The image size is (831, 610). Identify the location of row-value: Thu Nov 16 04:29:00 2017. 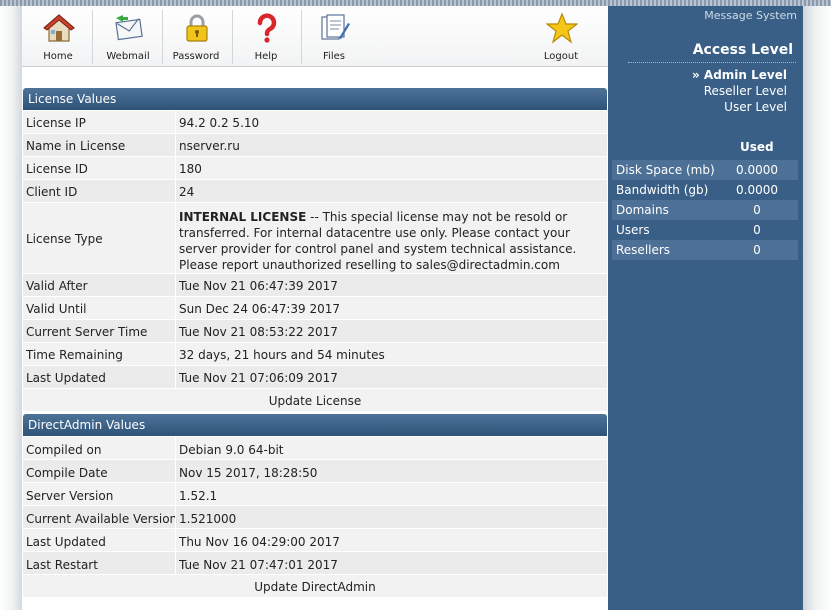
(259, 542).